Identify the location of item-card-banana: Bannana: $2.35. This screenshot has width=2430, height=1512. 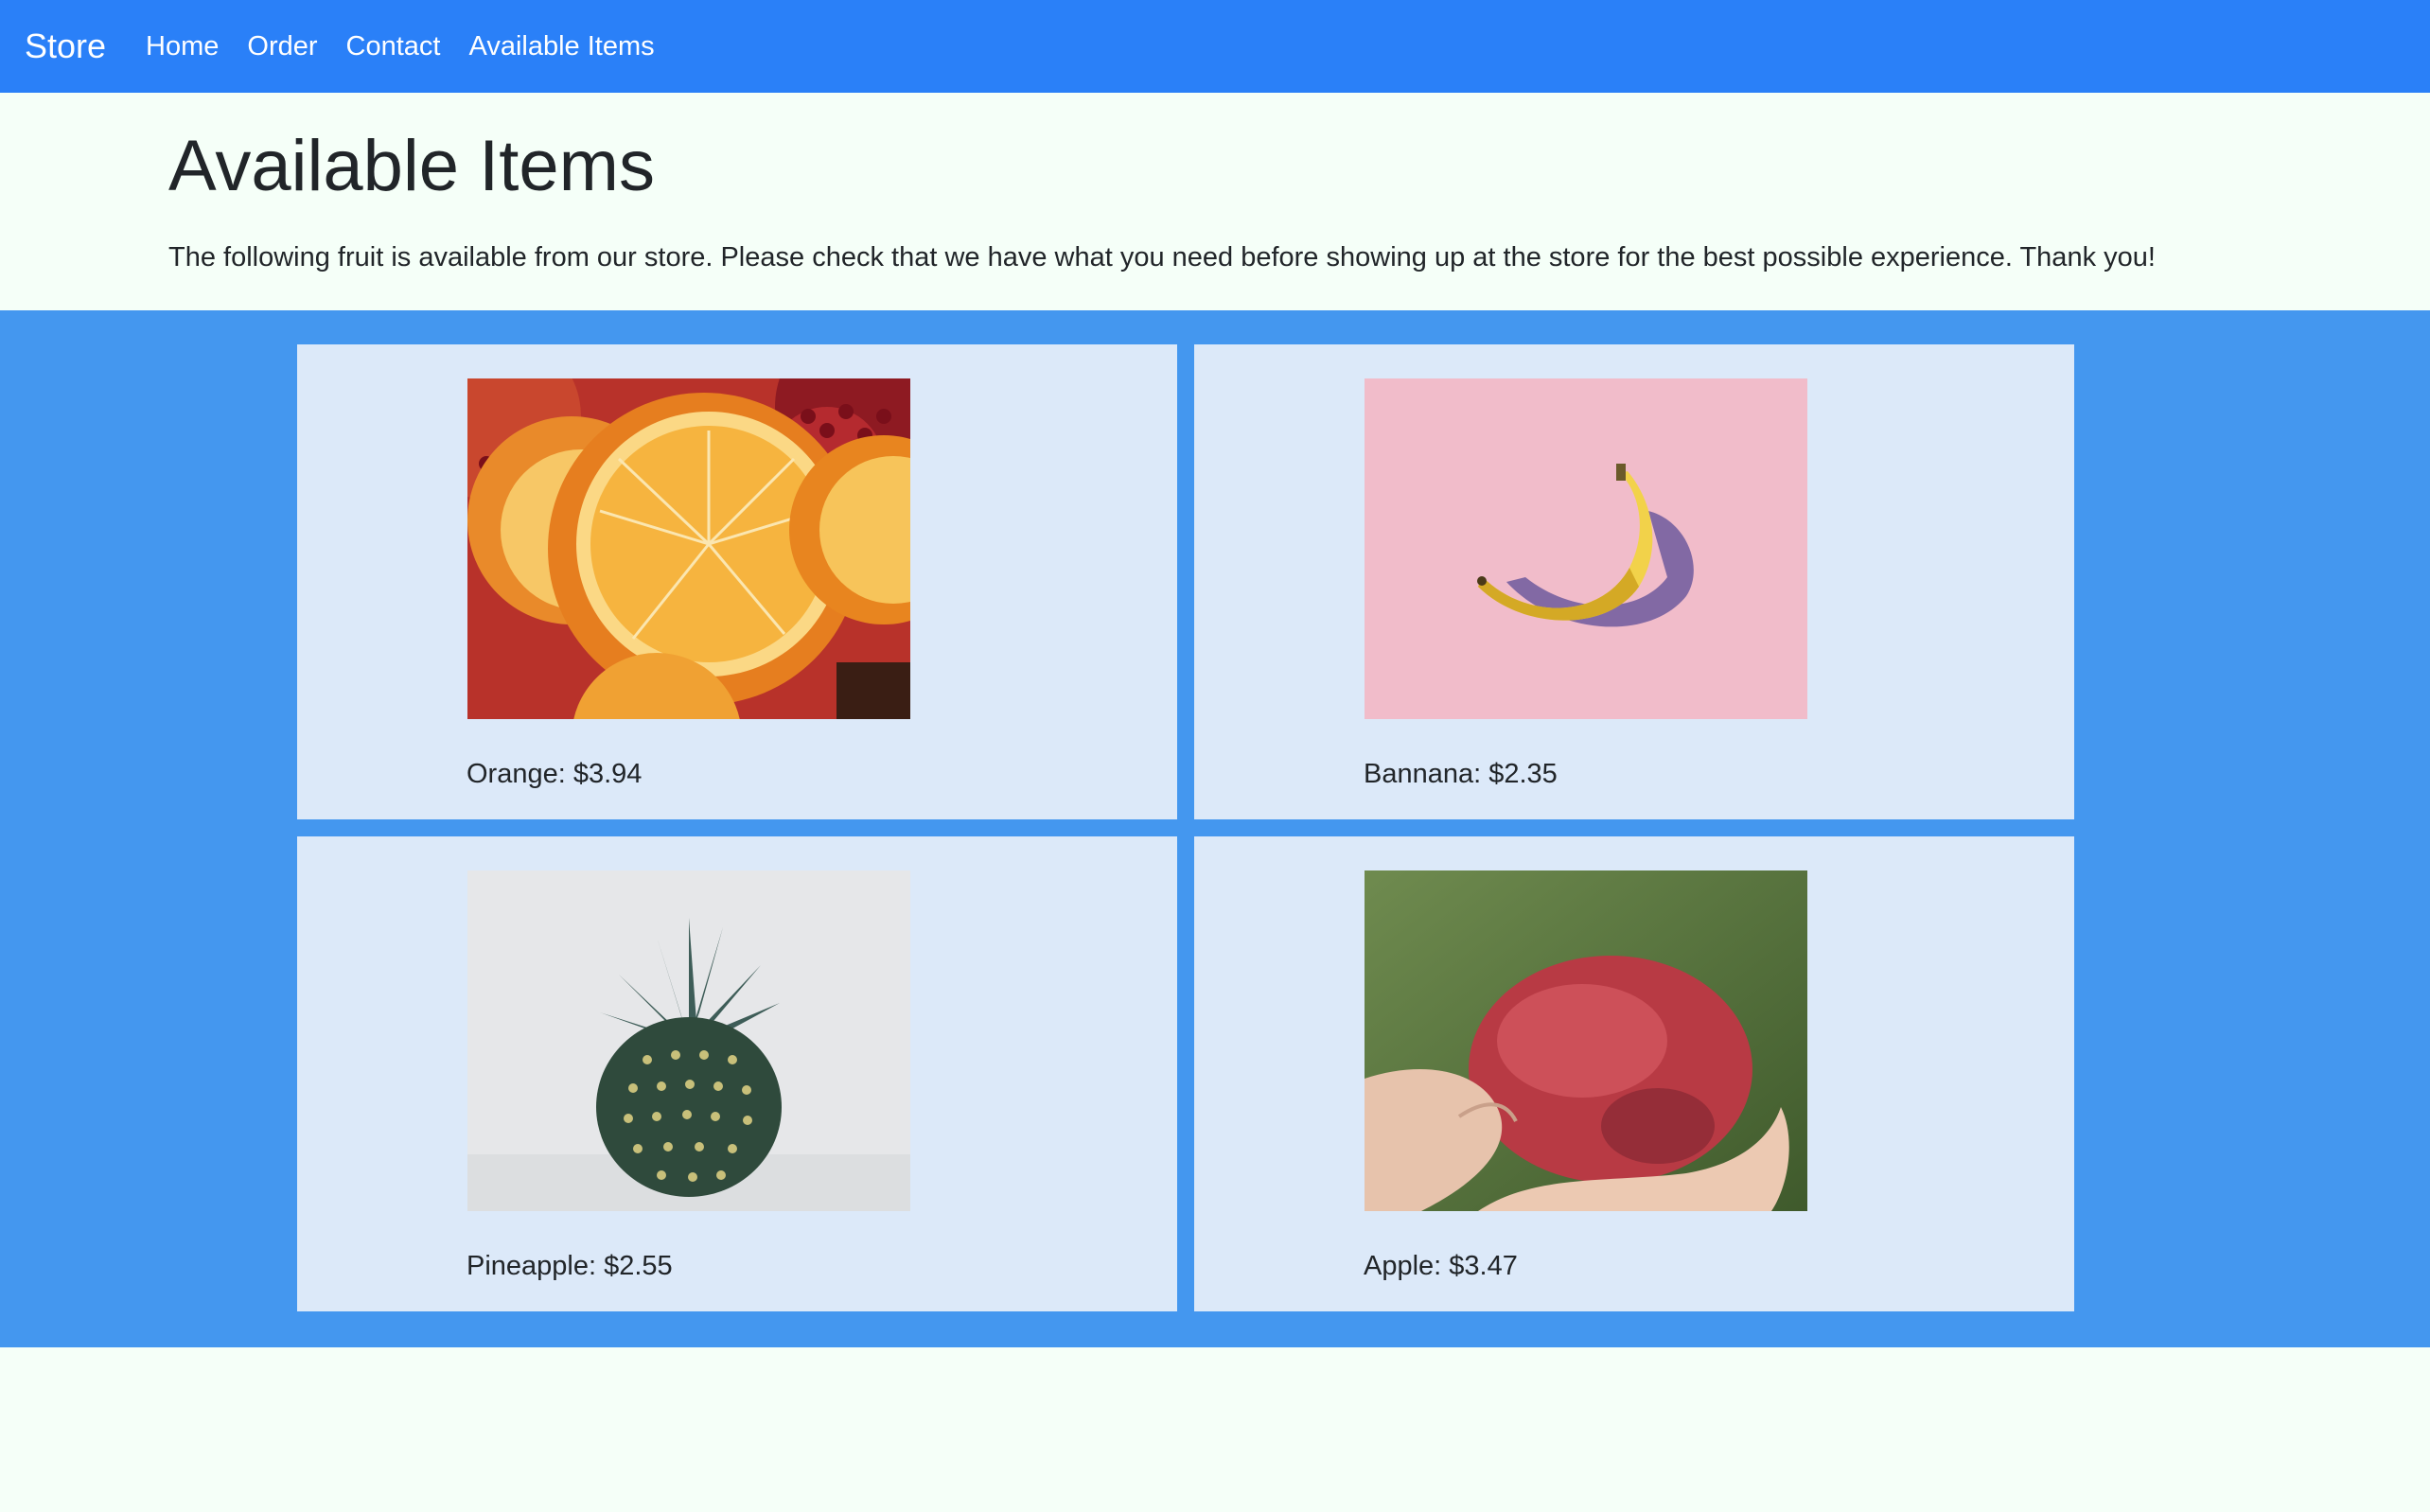
(1634, 581).